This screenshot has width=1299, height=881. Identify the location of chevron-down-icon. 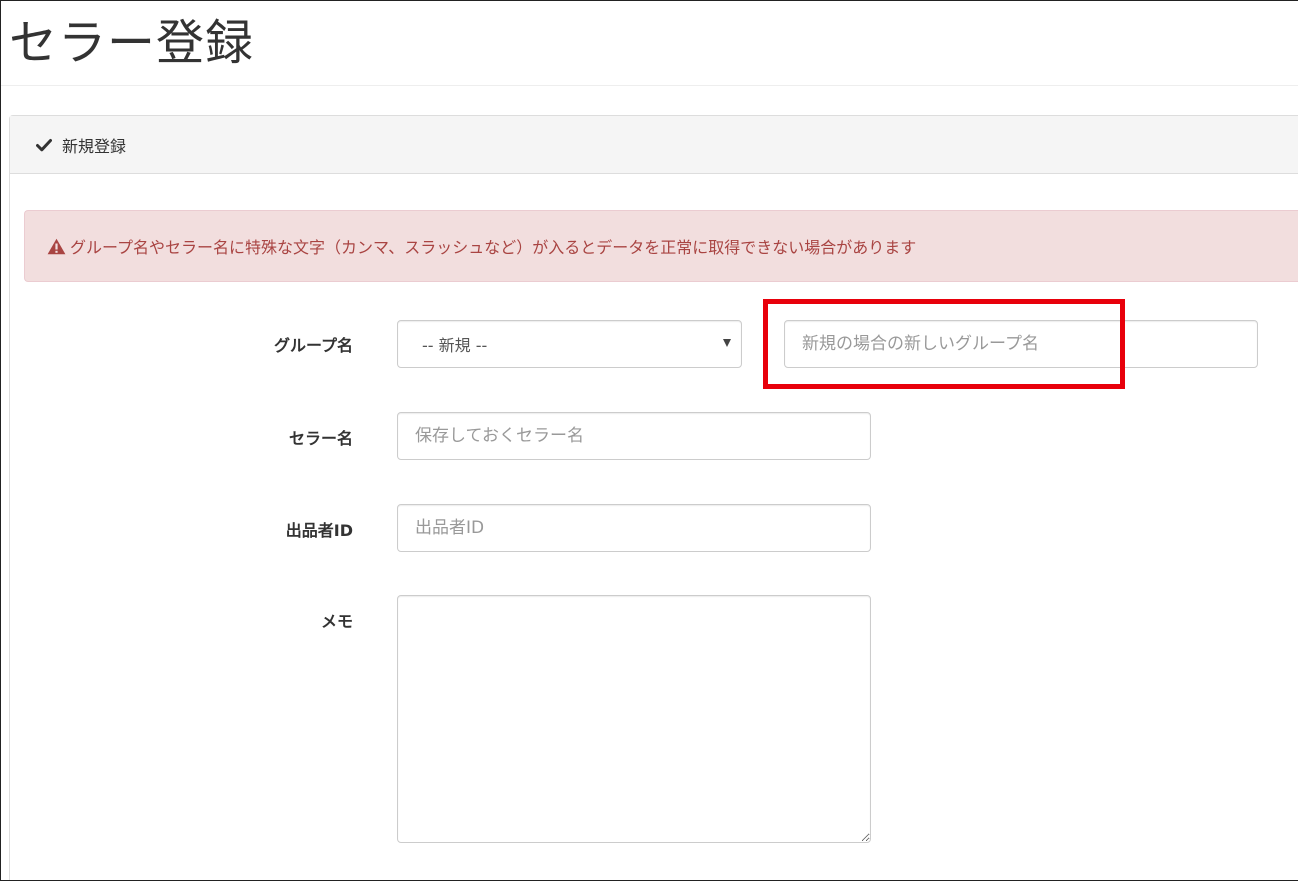
(727, 343).